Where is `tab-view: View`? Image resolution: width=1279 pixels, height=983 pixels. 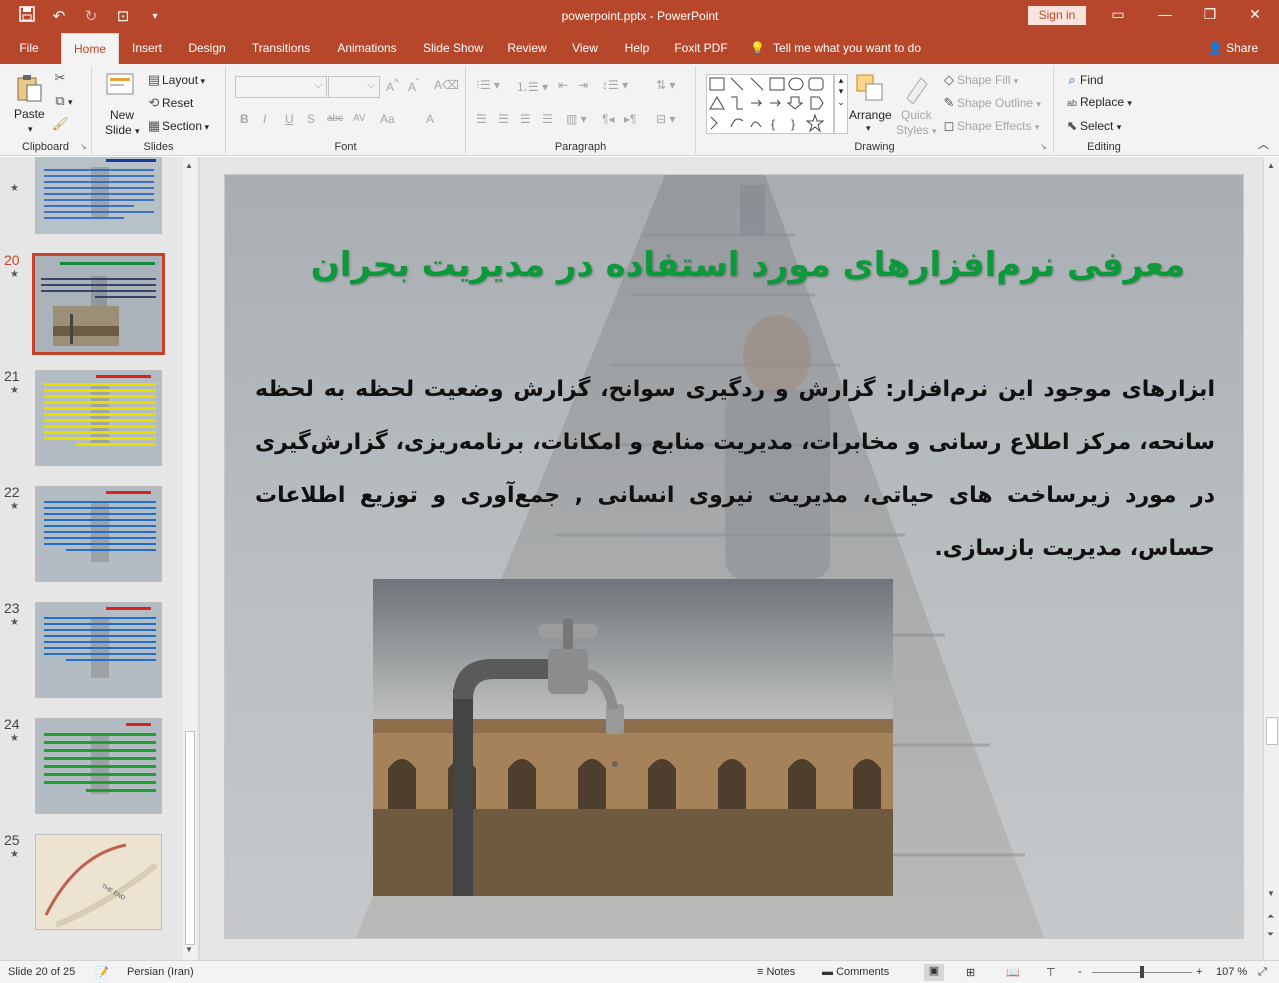 tab-view: View is located at coordinates (585, 48).